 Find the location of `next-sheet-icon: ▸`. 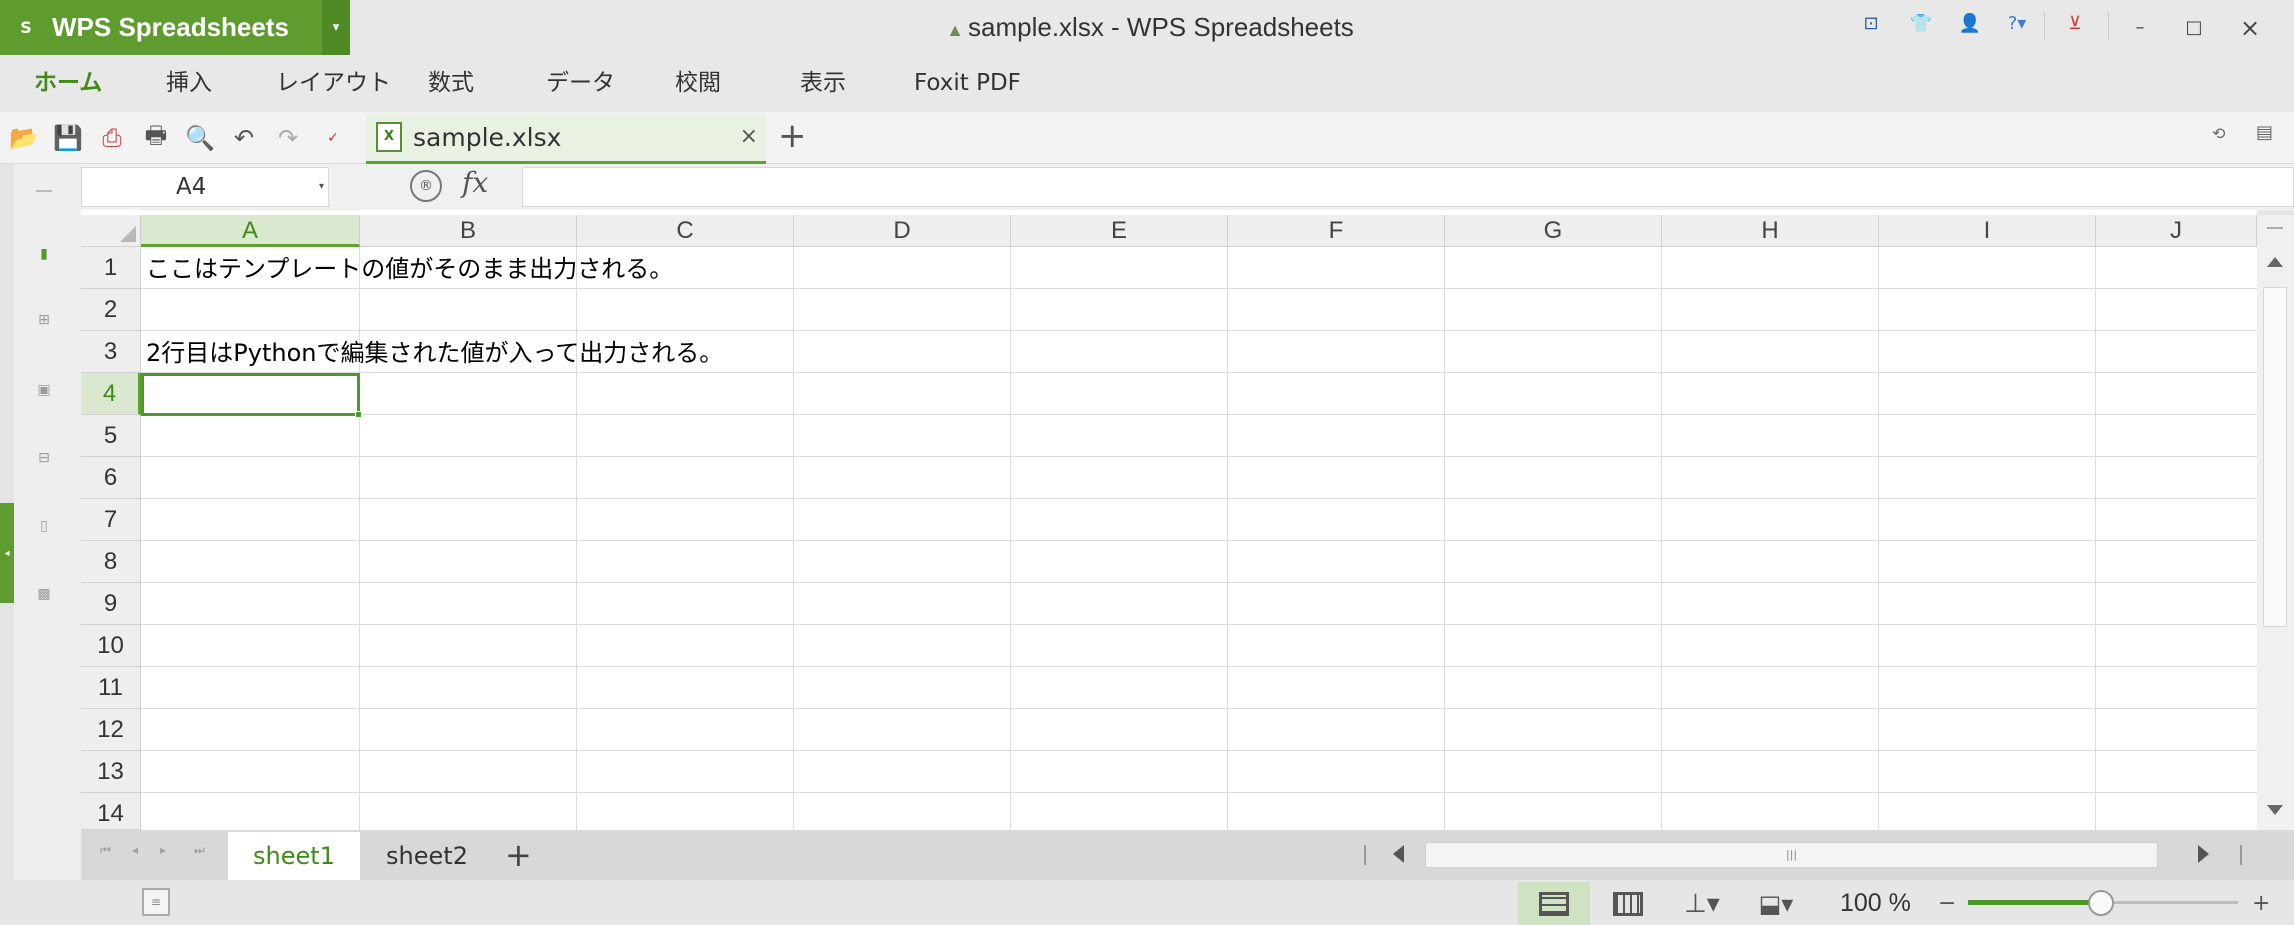

next-sheet-icon: ▸ is located at coordinates (163, 850).